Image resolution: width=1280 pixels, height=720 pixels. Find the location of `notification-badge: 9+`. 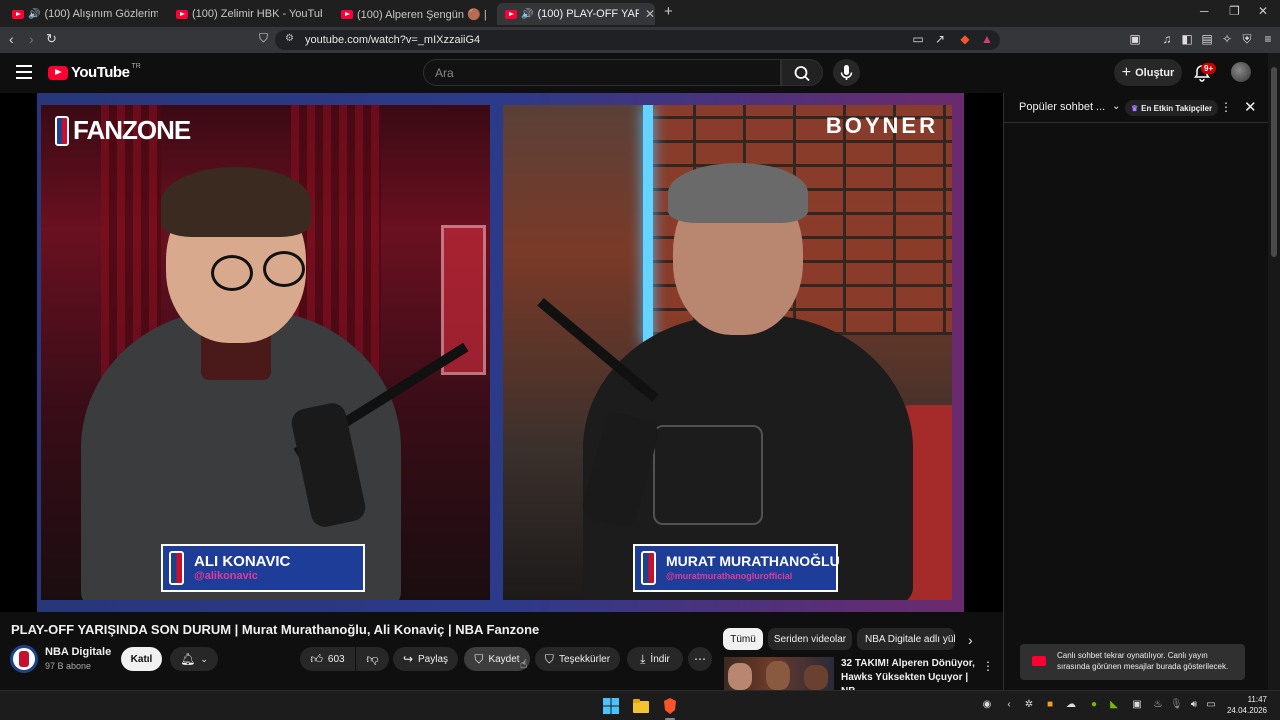

notification-badge: 9+ is located at coordinates (1209, 68).